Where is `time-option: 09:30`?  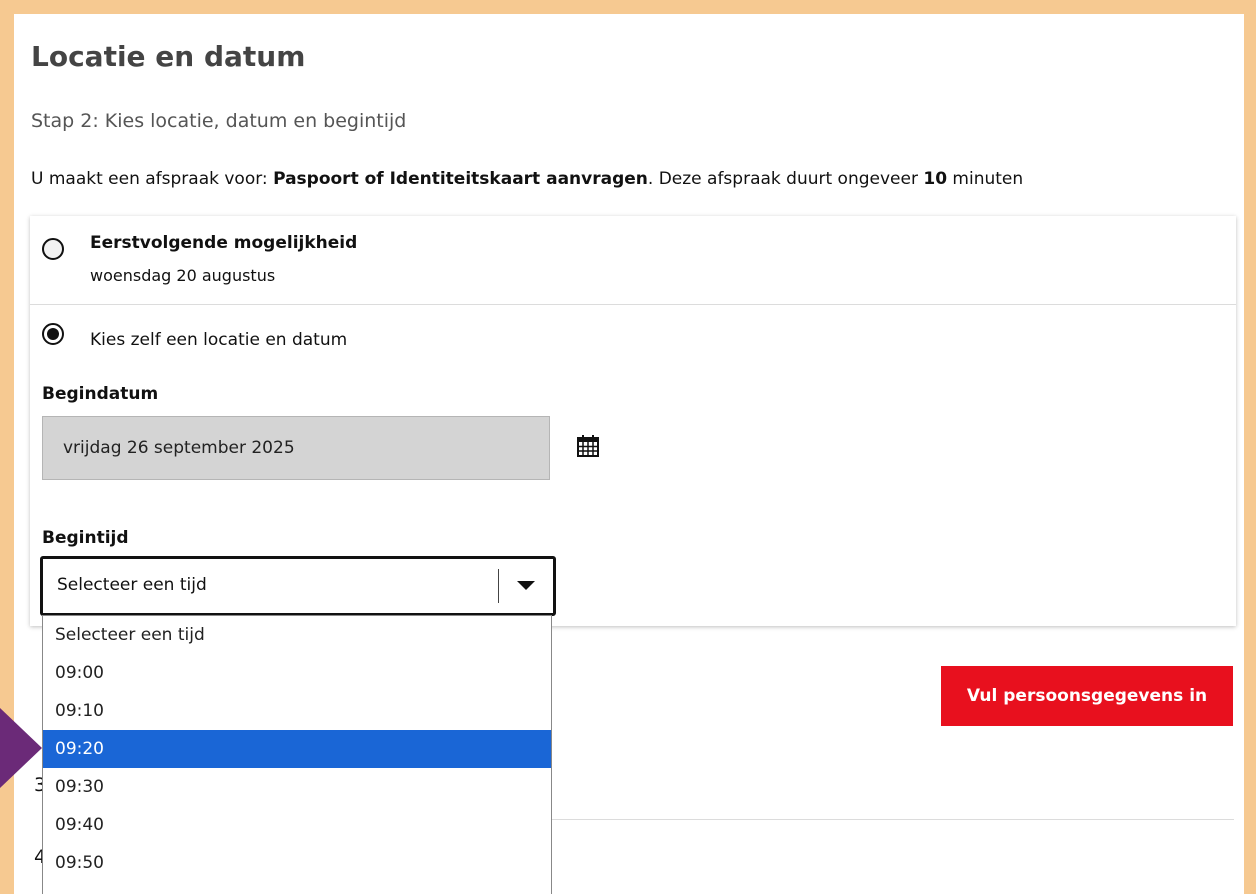
time-option: 09:30 is located at coordinates (297, 787).